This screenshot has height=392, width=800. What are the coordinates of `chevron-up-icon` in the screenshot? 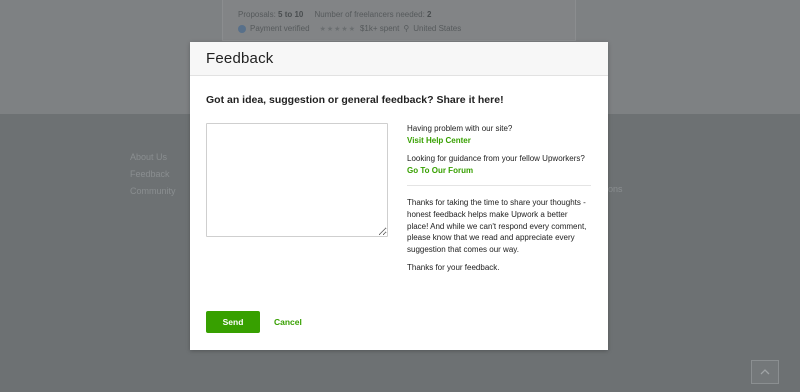 It's located at (765, 372).